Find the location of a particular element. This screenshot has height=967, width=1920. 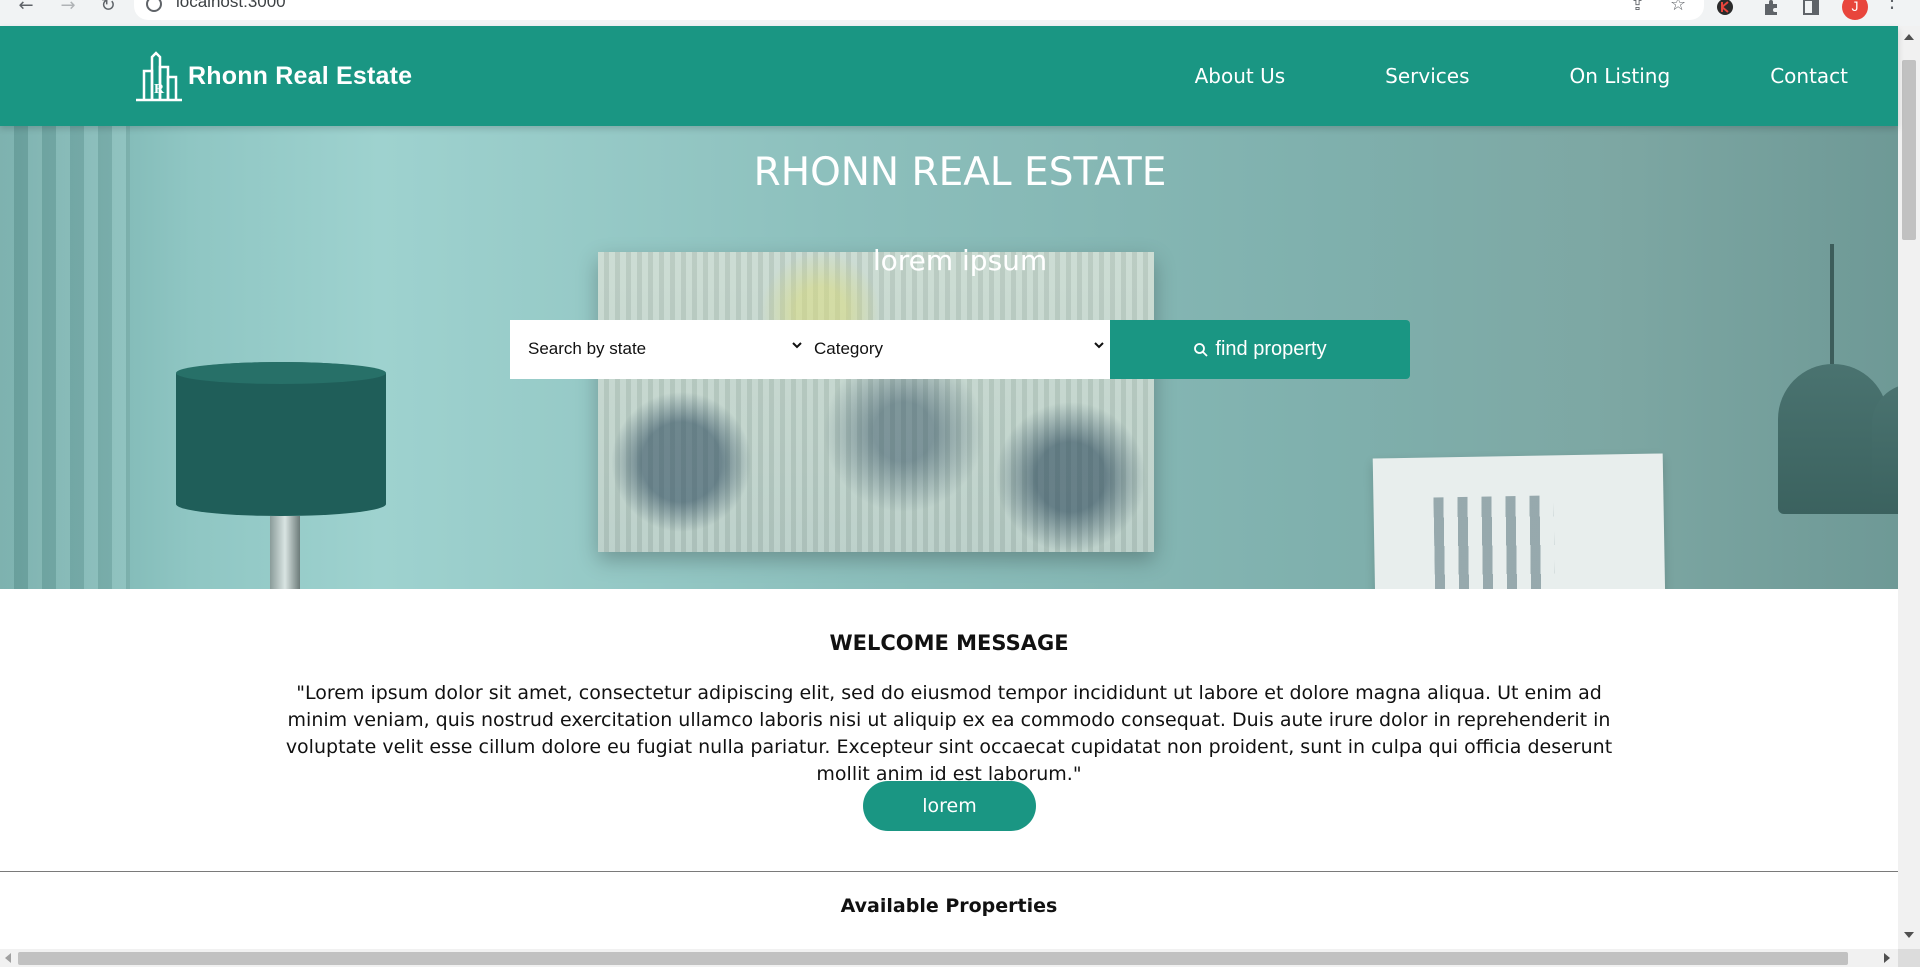

more-vertical-icon: ⋮ is located at coordinates (1892, 6).